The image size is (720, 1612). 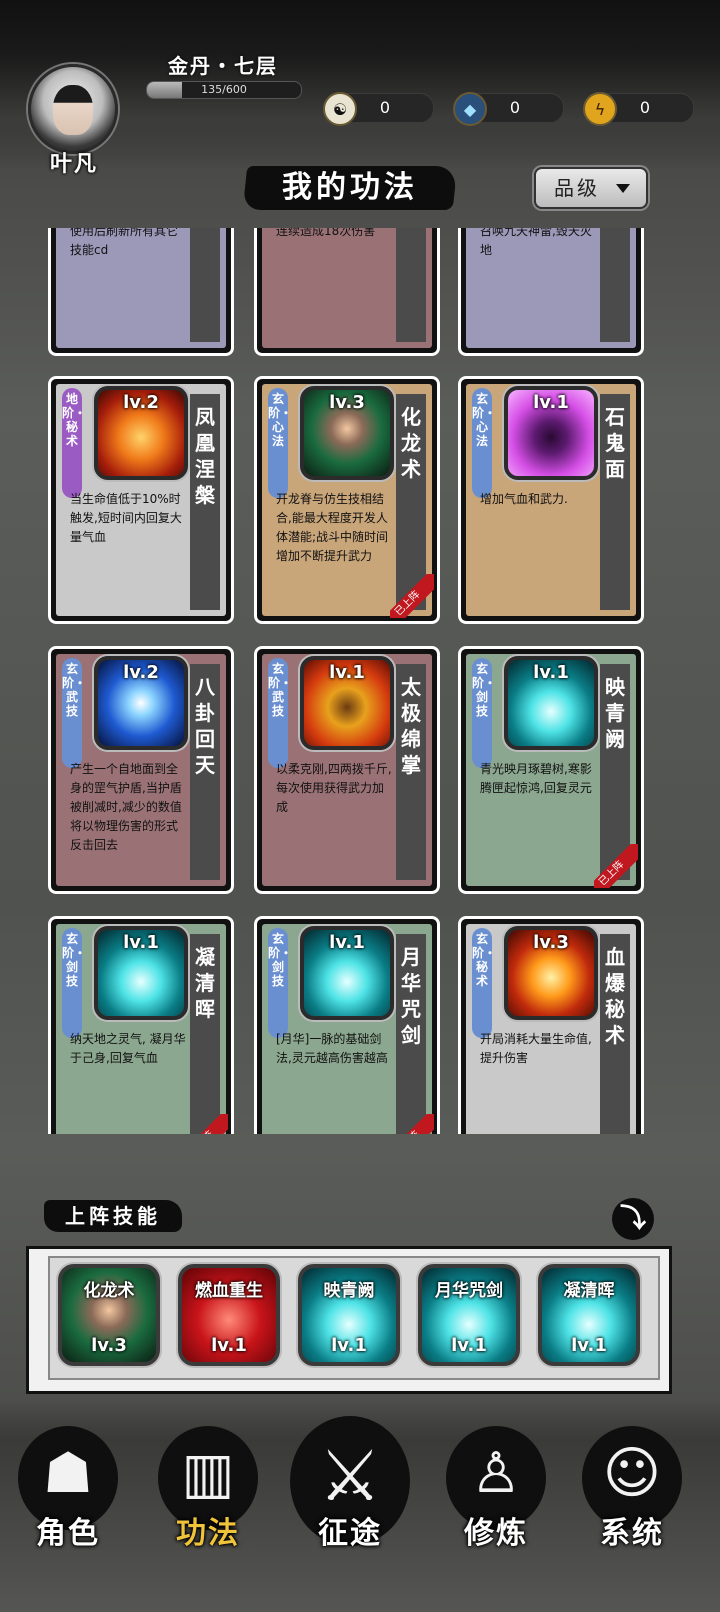 What do you see at coordinates (332, 1048) in the screenshot?
I see `skill-desc: [月华]一脉的基础剑法,灵元越高伤害越高` at bounding box center [332, 1048].